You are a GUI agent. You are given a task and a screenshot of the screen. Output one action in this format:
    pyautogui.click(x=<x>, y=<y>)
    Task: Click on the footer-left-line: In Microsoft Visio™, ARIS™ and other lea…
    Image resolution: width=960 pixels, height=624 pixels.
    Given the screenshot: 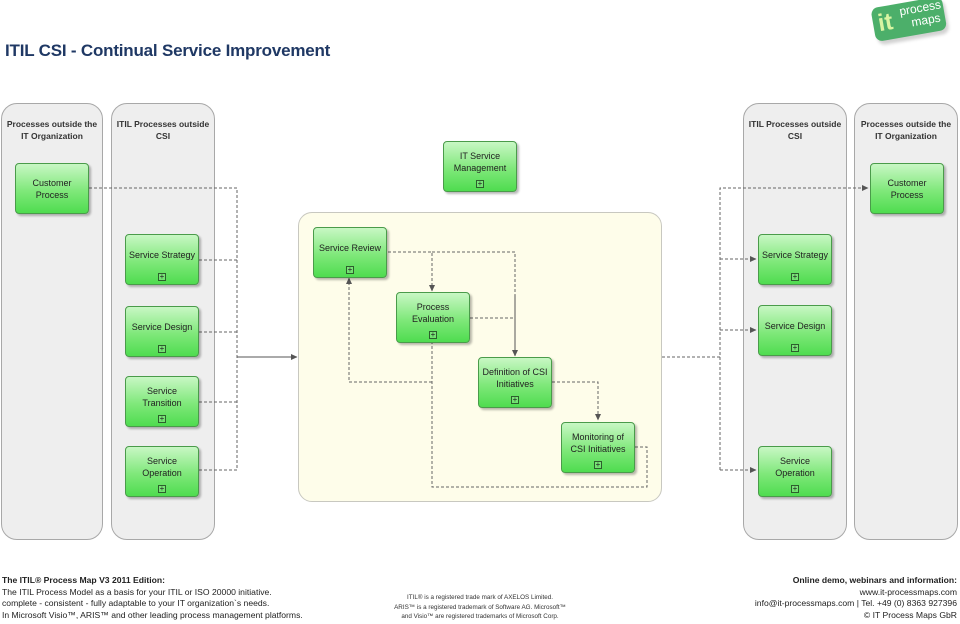 What is the action you would take?
    pyautogui.click(x=152, y=615)
    